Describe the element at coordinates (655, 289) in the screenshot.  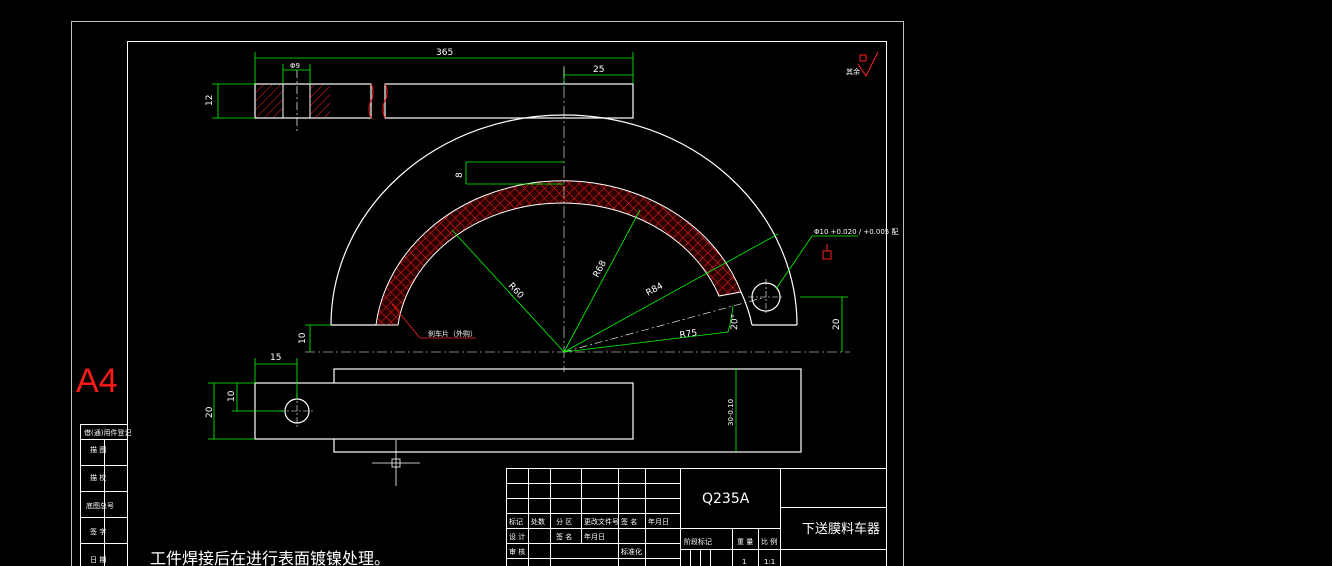
I see `dim-r-outer: R84` at that location.